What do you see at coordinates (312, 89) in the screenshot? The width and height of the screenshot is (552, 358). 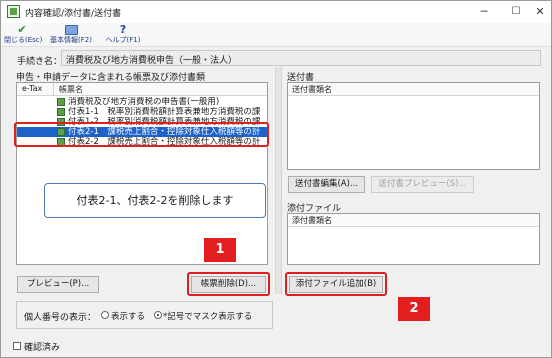 I see `column-sending-name: 送付書類名` at bounding box center [312, 89].